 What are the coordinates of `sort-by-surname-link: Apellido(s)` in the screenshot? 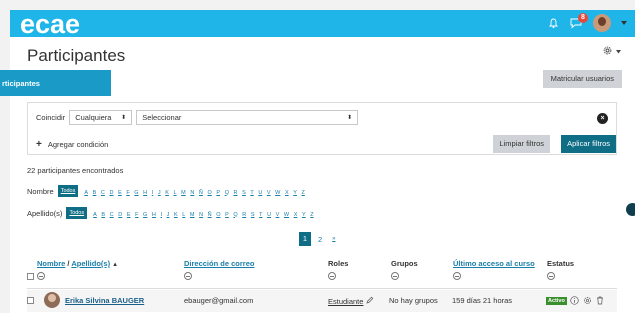 It's located at (90, 263).